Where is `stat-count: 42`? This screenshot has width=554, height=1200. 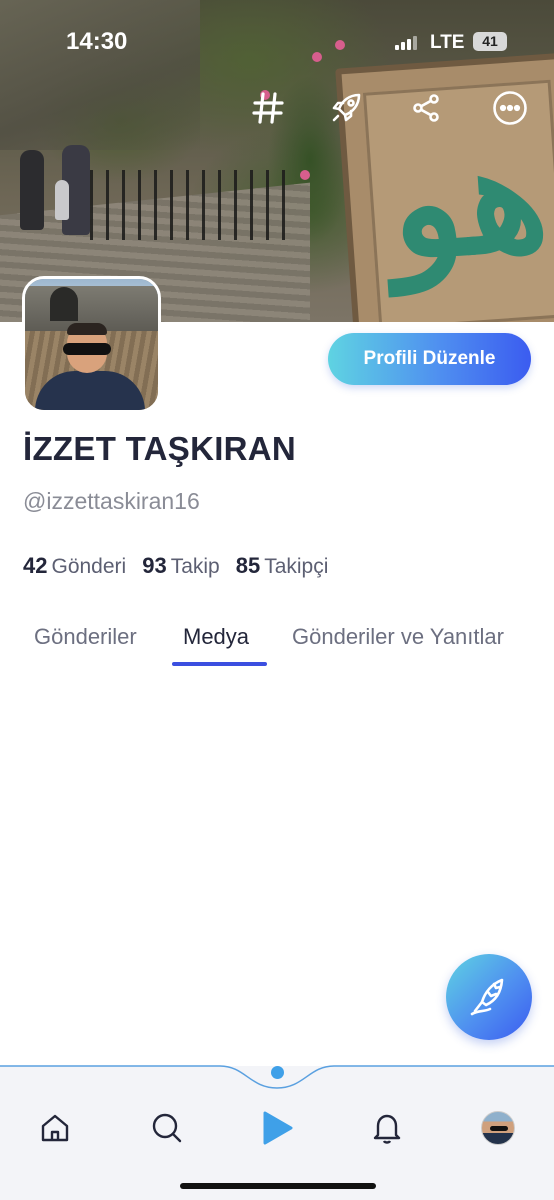
stat-count: 42 is located at coordinates (35, 565).